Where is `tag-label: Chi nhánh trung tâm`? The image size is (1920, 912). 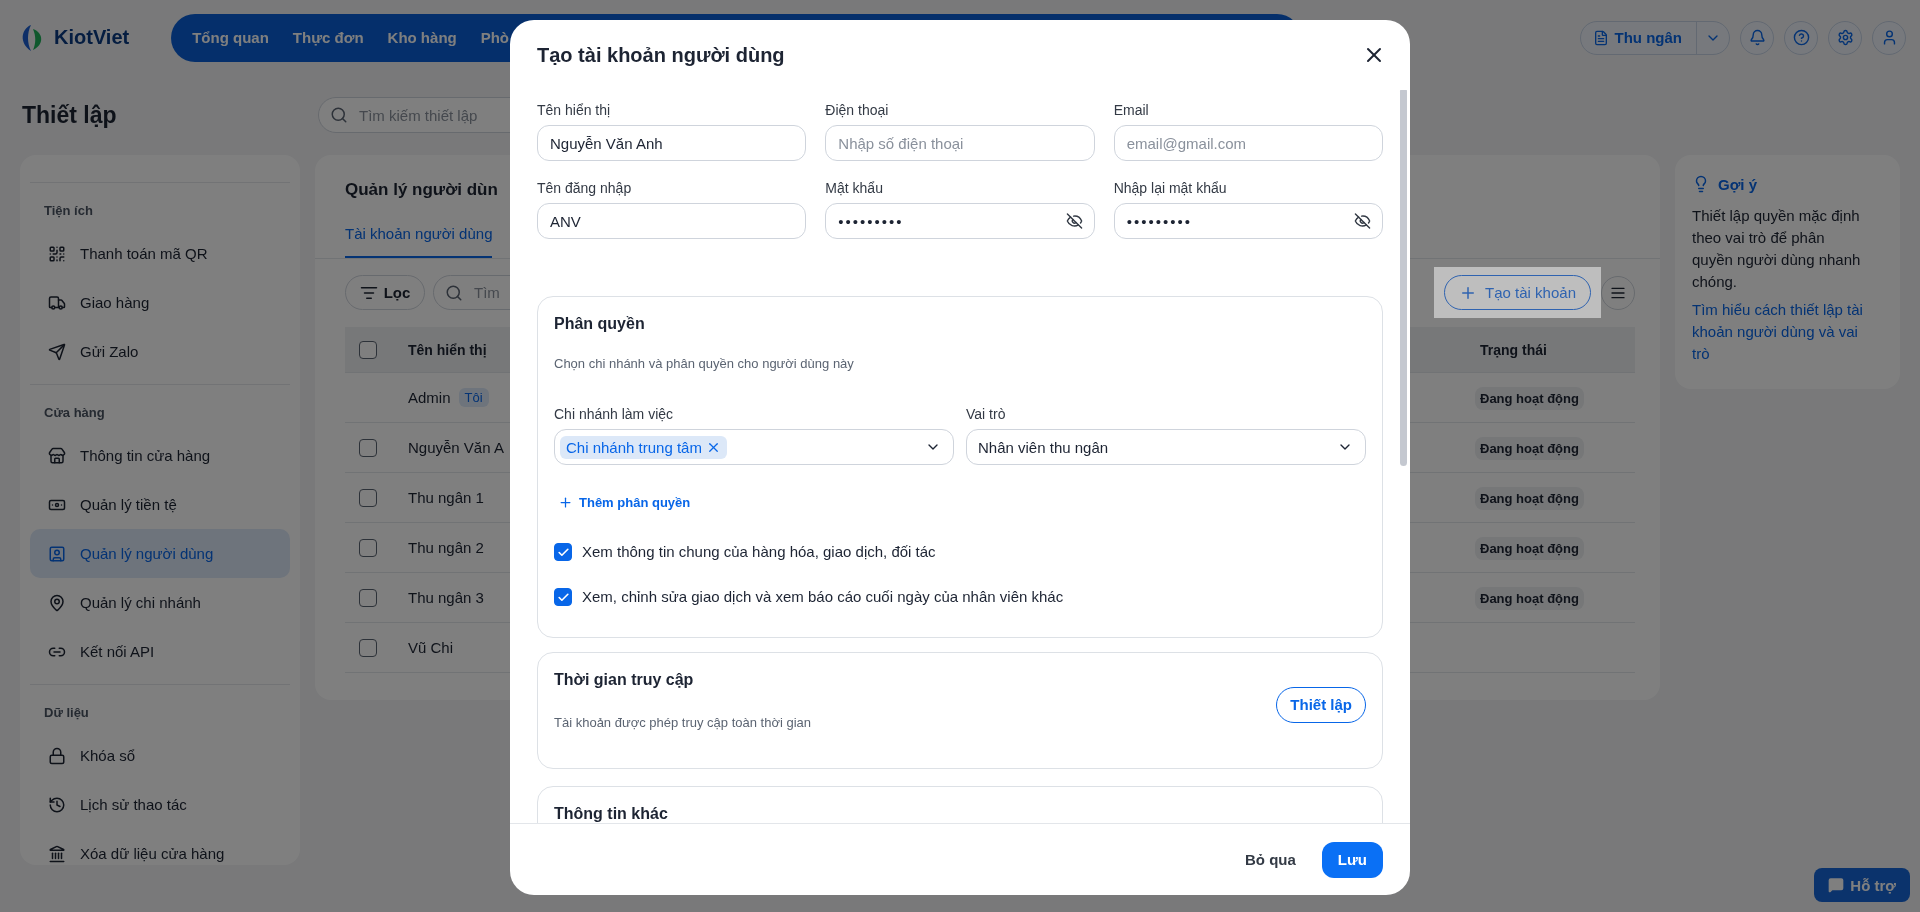
tag-label: Chi nhánh trung tâm is located at coordinates (634, 447).